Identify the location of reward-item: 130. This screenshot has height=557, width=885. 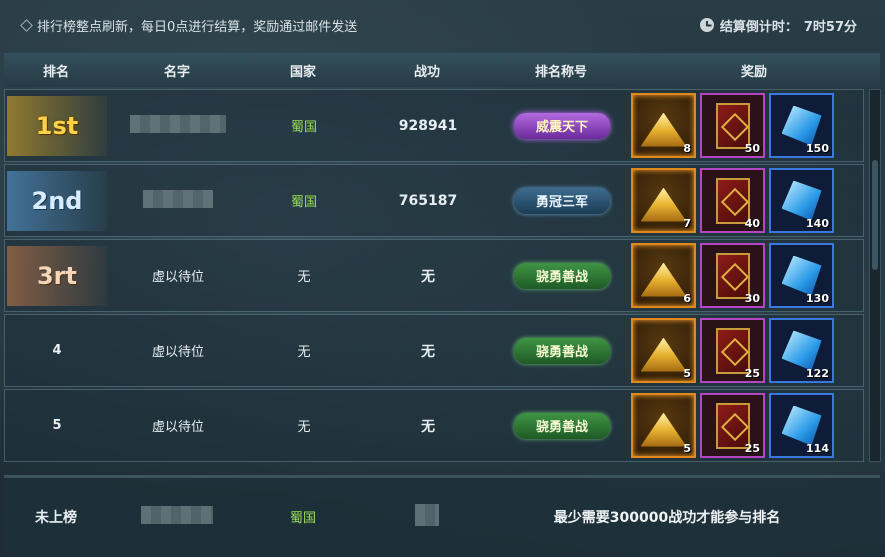
(801, 275).